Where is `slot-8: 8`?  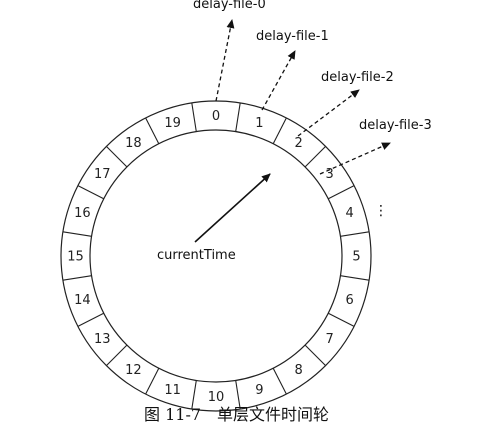
slot-8: 8 is located at coordinates (298, 370).